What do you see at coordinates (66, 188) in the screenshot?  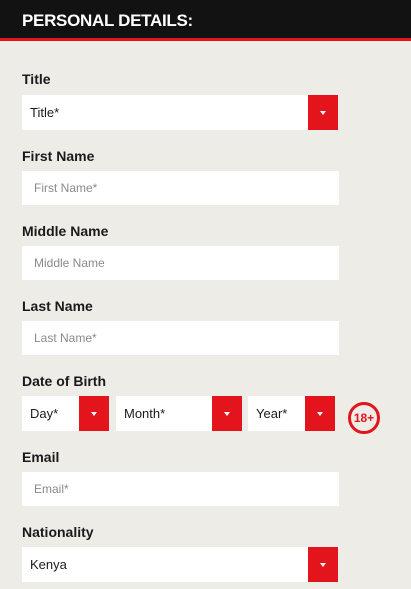 I see `first-name-placeholder: First Name*` at bounding box center [66, 188].